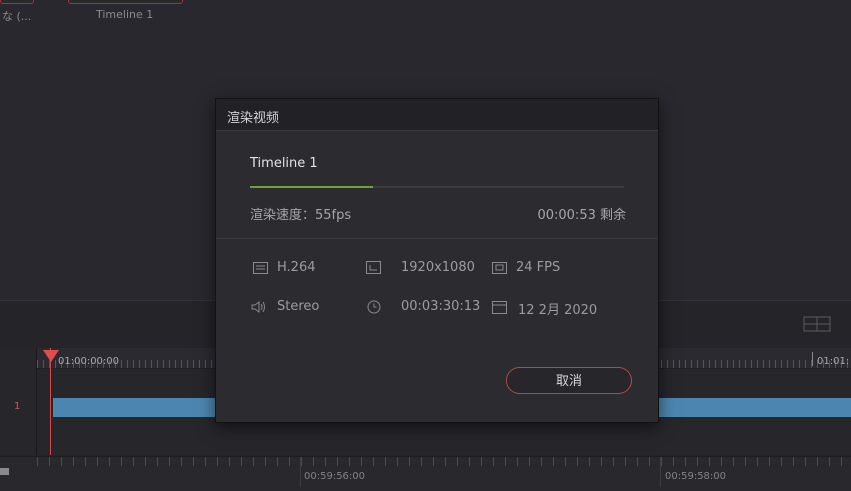 This screenshot has height=491, width=851. What do you see at coordinates (441, 306) in the screenshot?
I see `duration-value: 00:03:30:13` at bounding box center [441, 306].